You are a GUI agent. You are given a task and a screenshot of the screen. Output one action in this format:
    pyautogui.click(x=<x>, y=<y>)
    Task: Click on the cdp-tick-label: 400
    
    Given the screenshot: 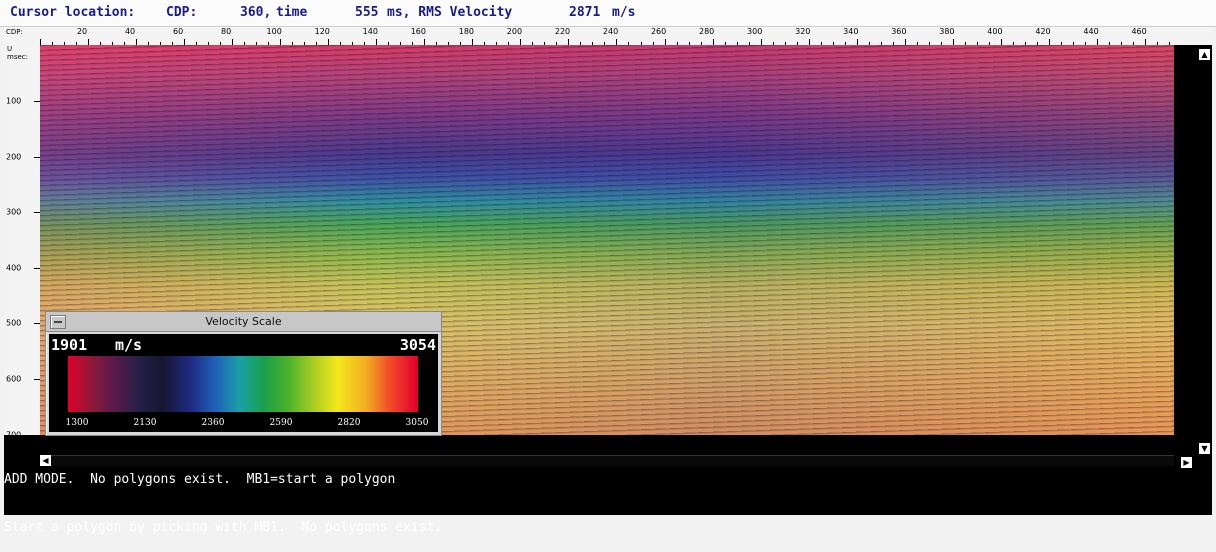 What is the action you would take?
    pyautogui.click(x=995, y=31)
    